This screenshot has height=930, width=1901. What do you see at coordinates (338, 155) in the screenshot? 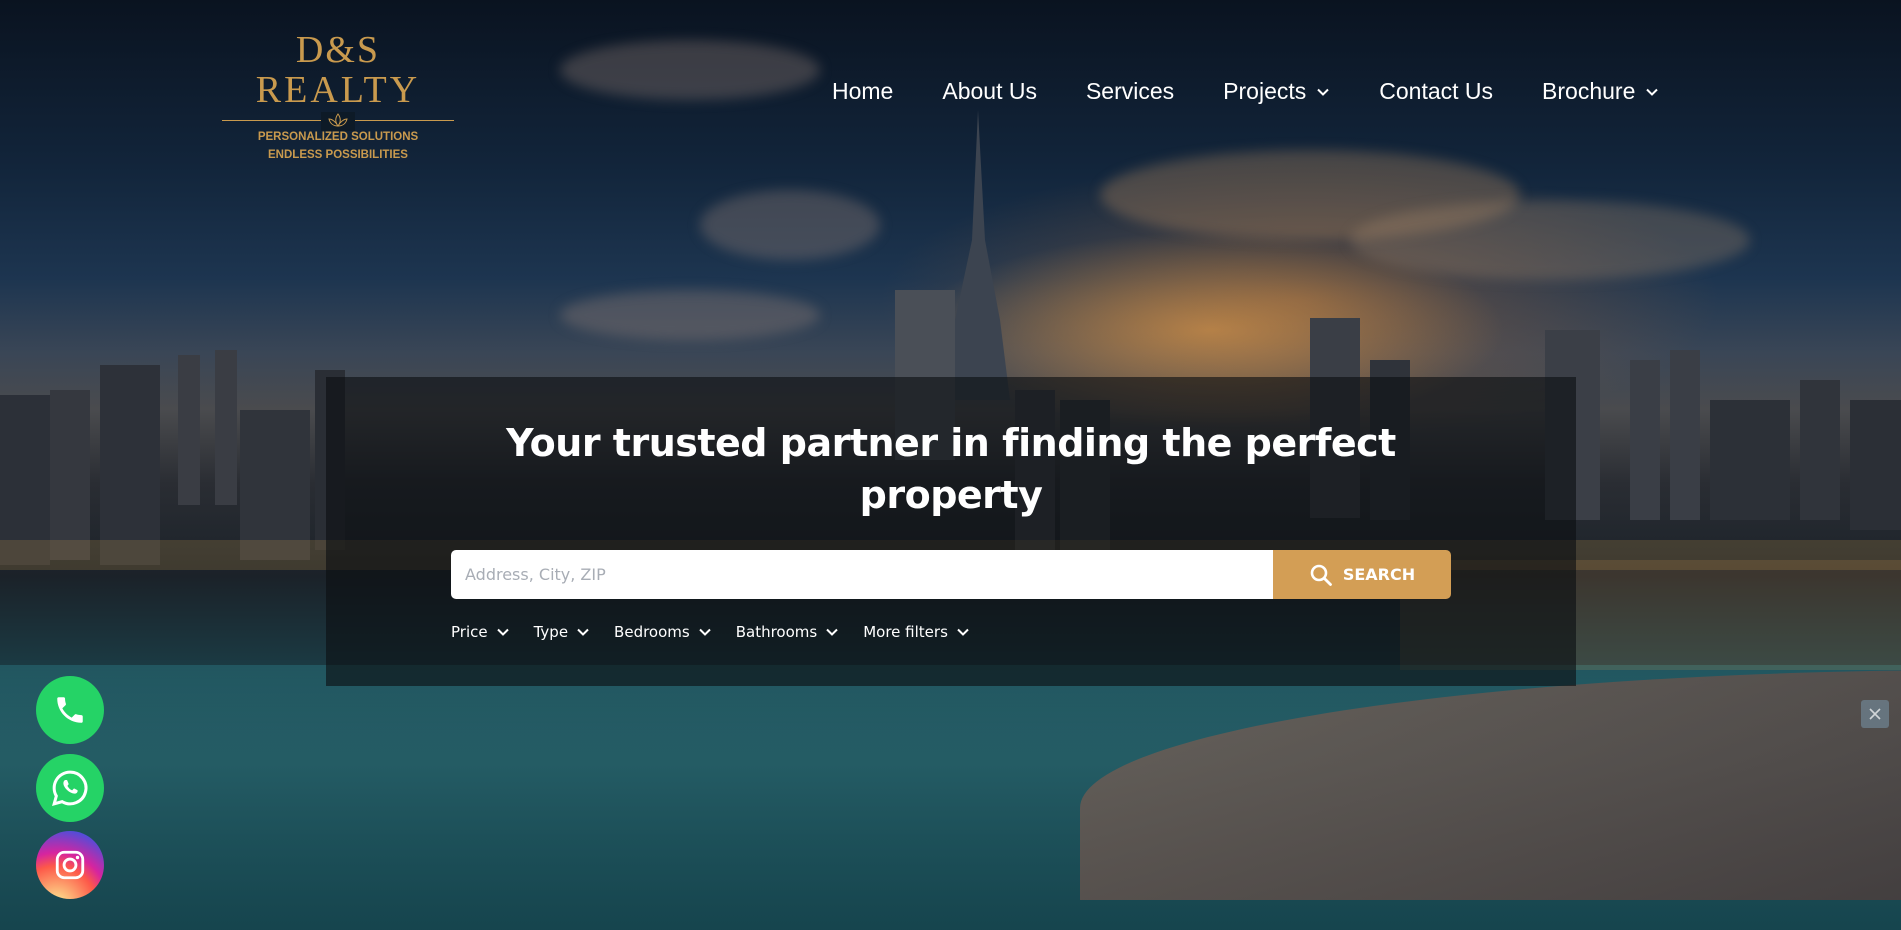
I see `logo-tagline-2: ENDLESS POSSIBILITIES` at bounding box center [338, 155].